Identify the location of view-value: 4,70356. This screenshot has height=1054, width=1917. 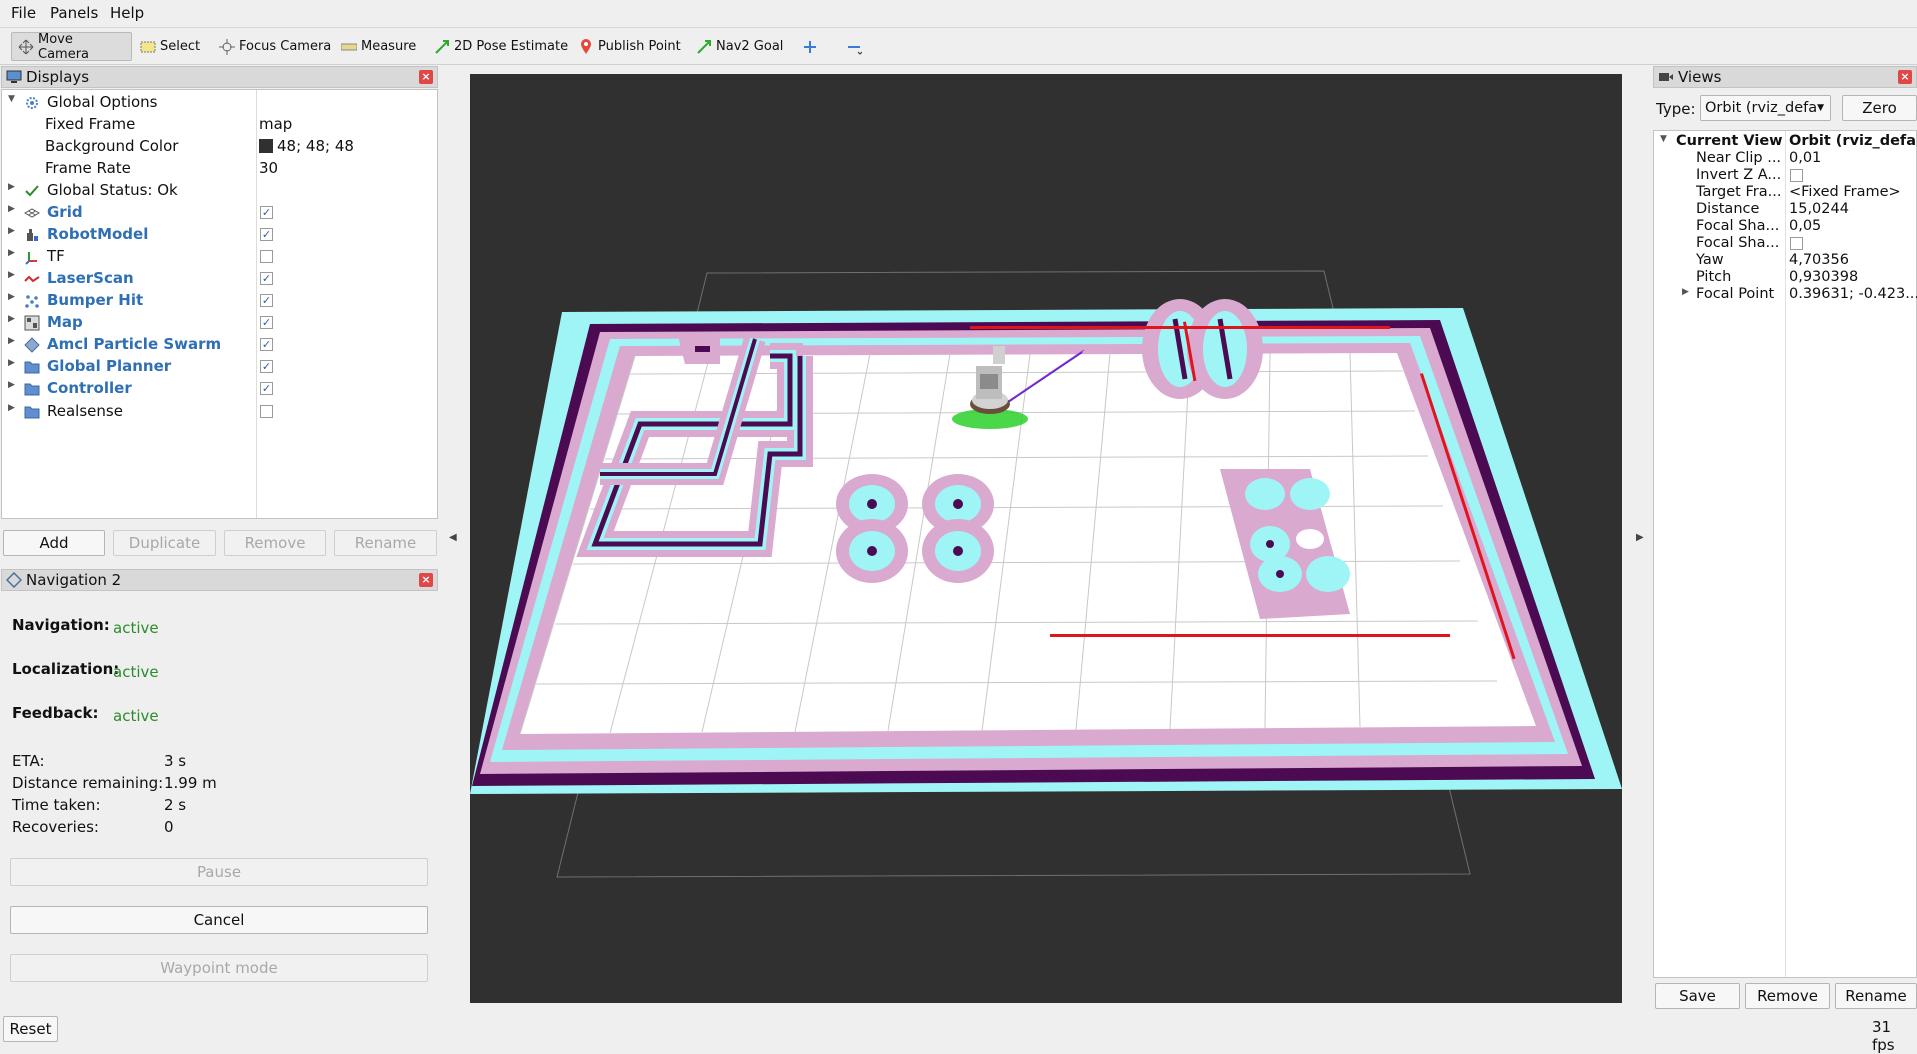
(1819, 260).